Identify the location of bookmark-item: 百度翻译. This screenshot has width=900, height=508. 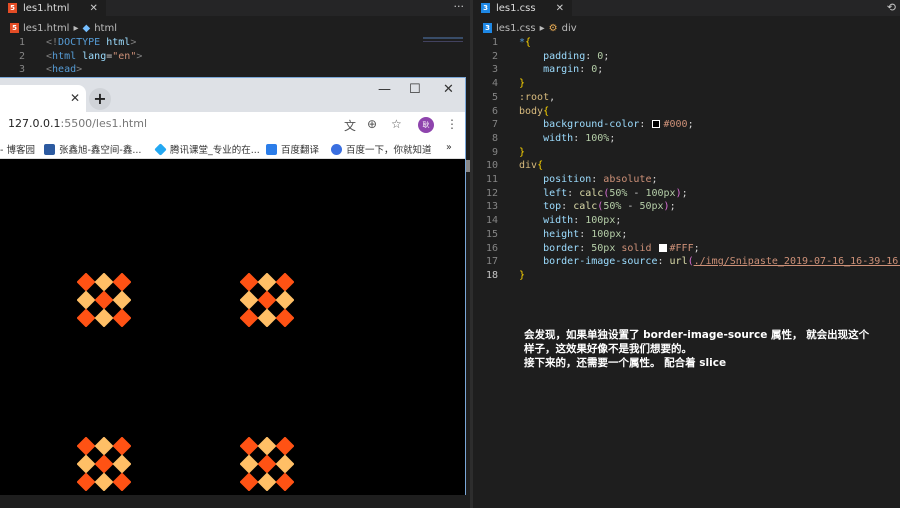
(292, 149).